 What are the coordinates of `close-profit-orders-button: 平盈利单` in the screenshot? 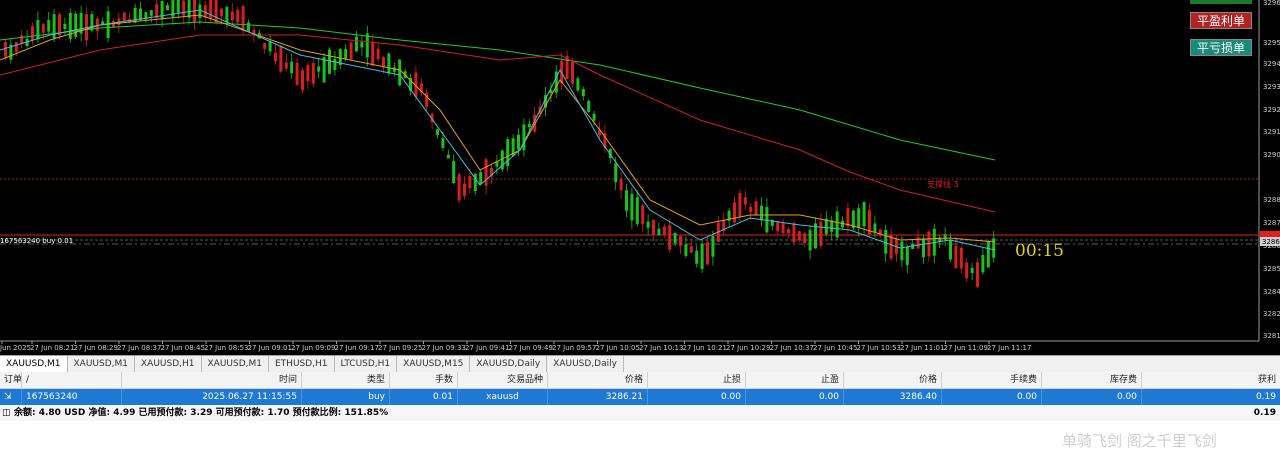 It's located at (1221, 20).